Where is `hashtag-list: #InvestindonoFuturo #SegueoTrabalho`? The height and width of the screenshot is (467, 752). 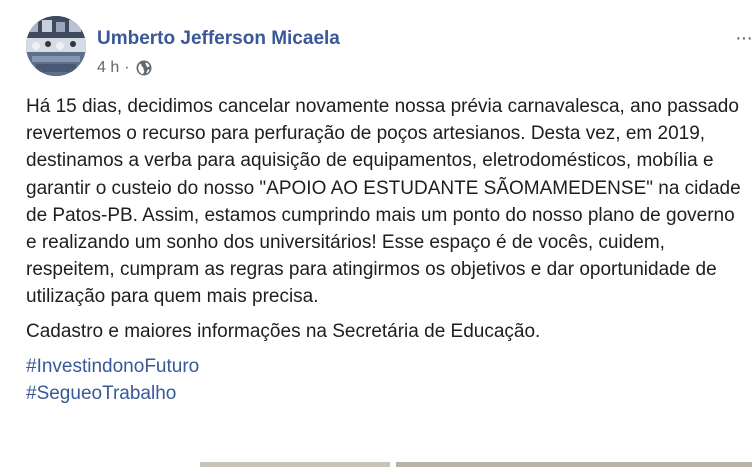
hashtag-list: #InvestindonoFuturo #SegueoTrabalho is located at coordinates (386, 380).